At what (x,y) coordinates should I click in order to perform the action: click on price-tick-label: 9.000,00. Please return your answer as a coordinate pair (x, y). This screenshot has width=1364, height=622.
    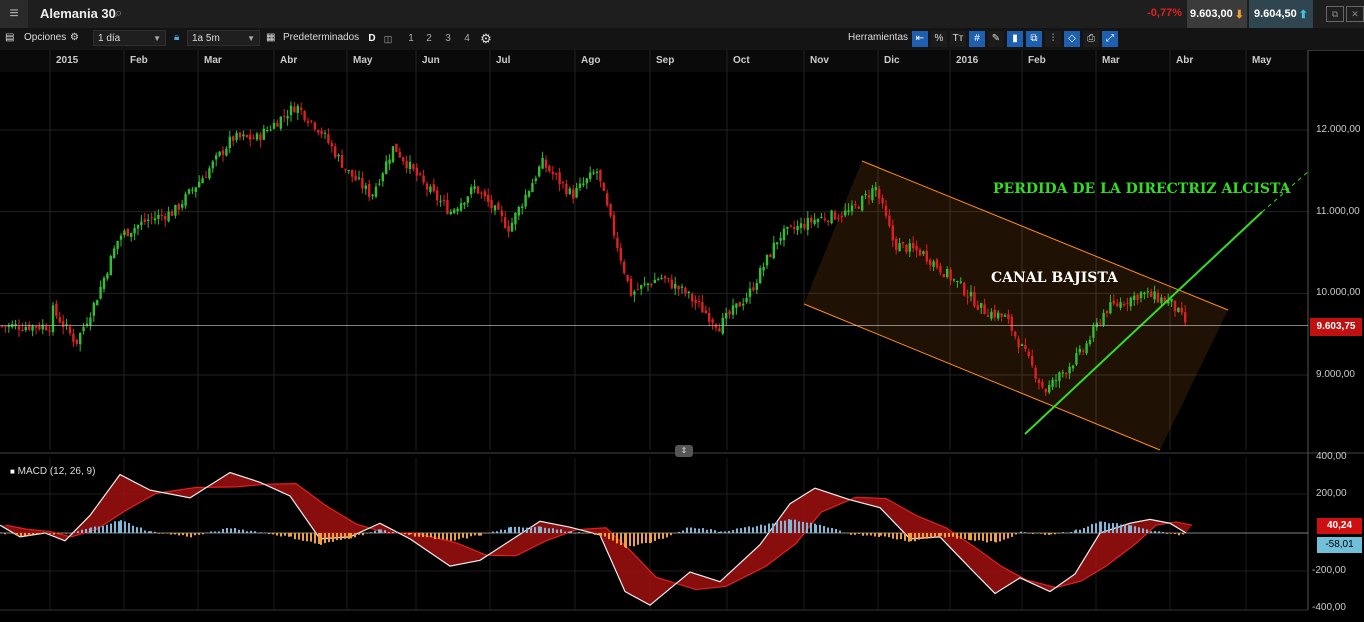
    Looking at the image, I should click on (1335, 374).